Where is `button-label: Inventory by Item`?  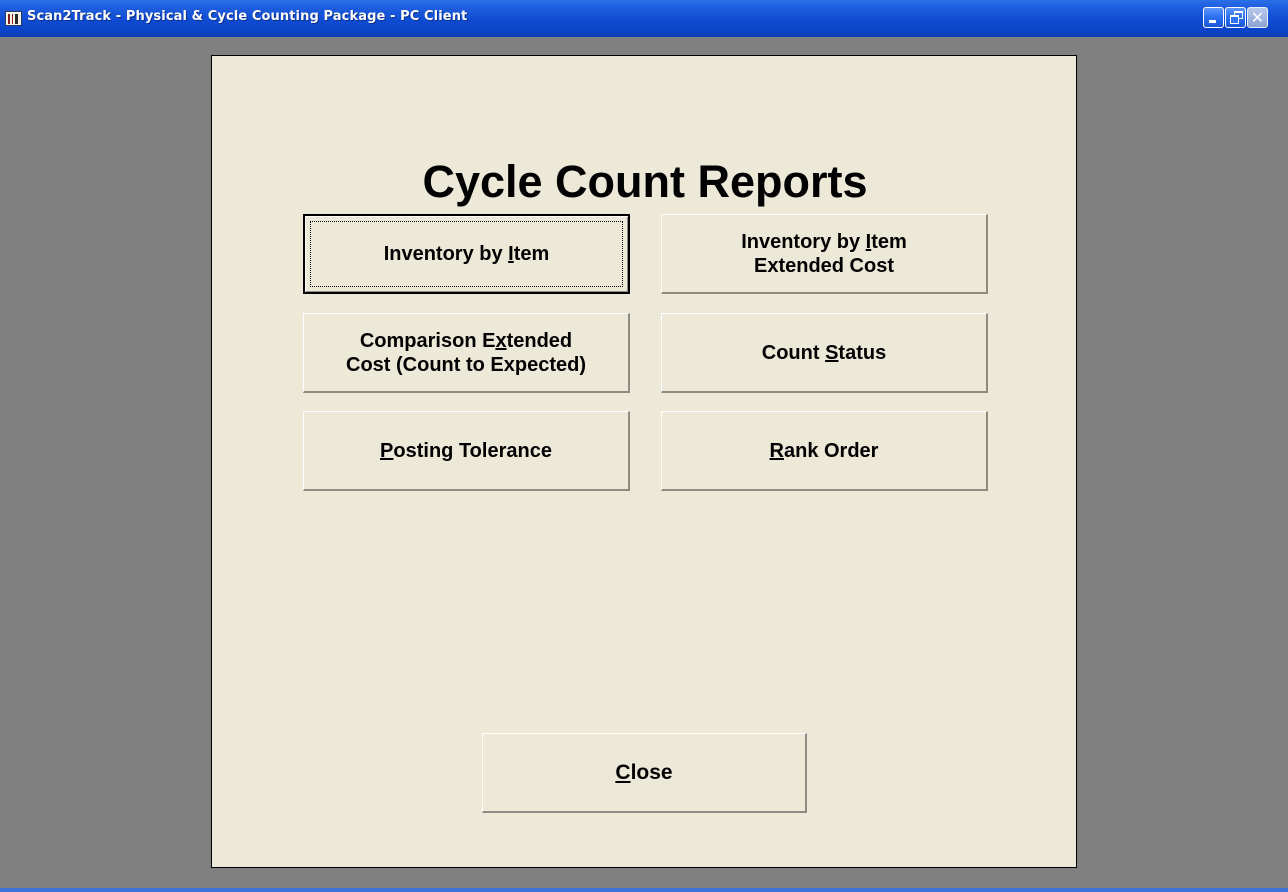
button-label: Inventory by Item is located at coordinates (466, 254).